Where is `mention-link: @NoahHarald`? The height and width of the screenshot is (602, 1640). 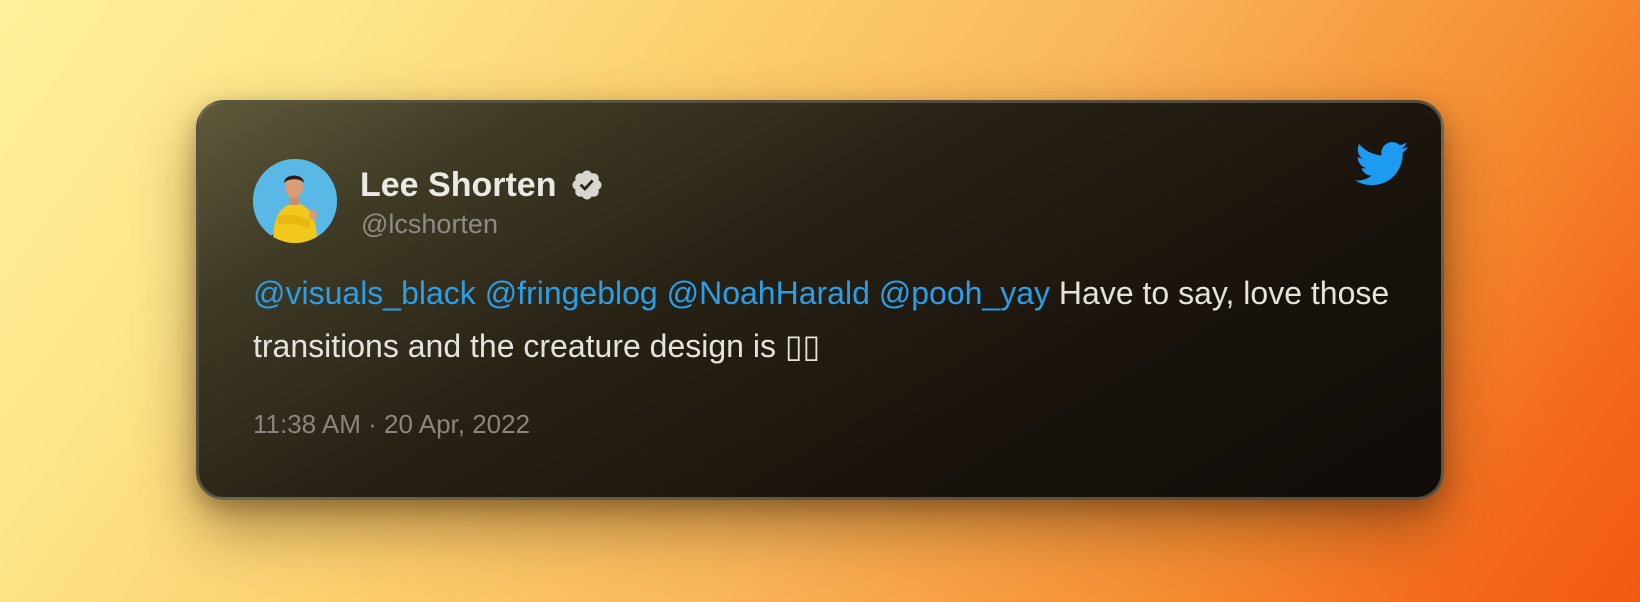 mention-link: @NoahHarald is located at coordinates (768, 293).